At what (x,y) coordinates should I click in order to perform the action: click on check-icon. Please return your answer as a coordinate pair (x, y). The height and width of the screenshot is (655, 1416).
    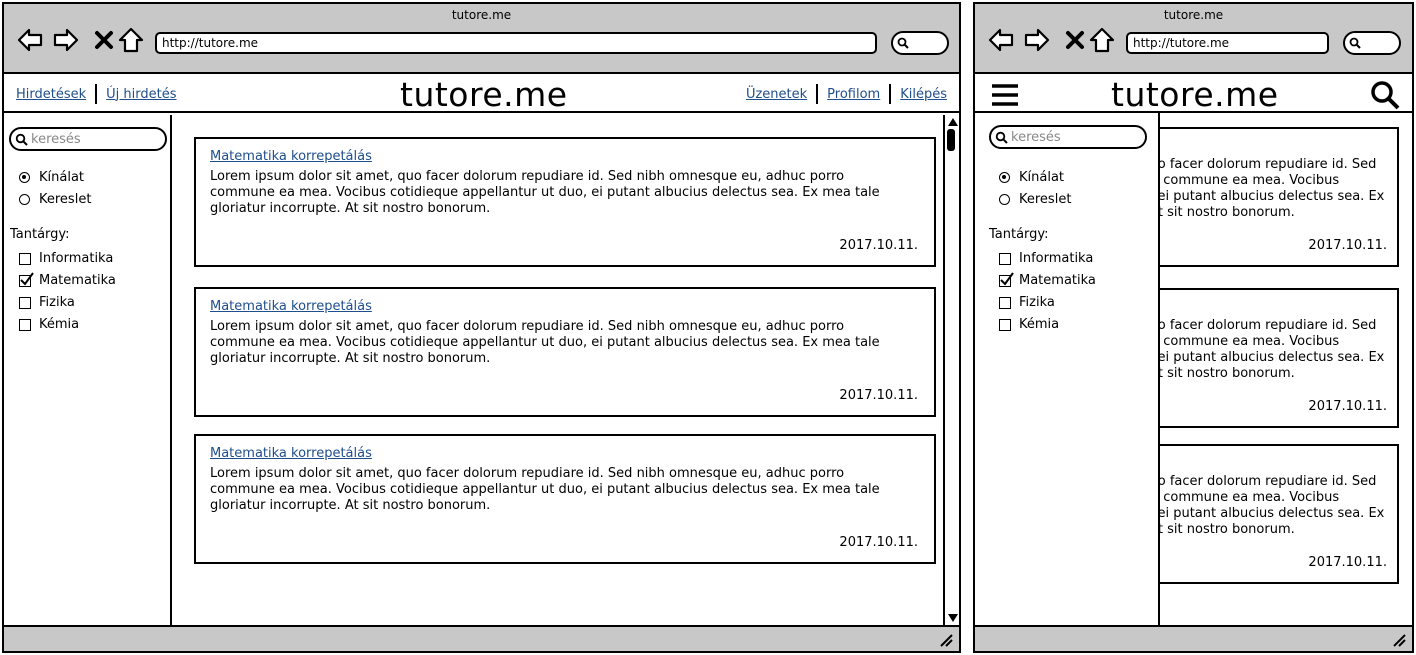
    Looking at the image, I should click on (27, 278).